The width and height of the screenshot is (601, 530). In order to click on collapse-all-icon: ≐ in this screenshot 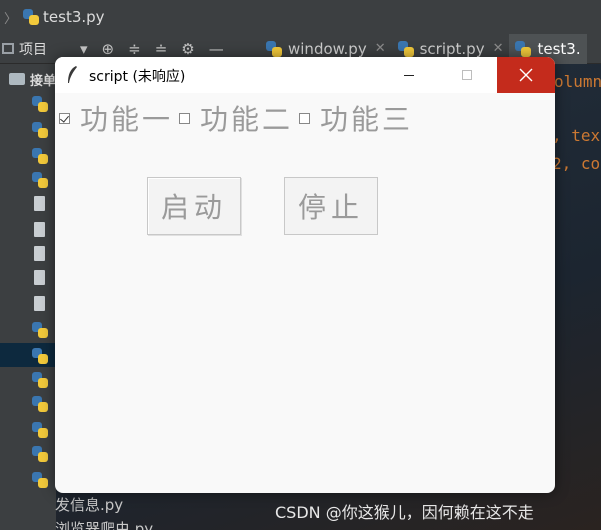, I will do `click(161, 49)`.